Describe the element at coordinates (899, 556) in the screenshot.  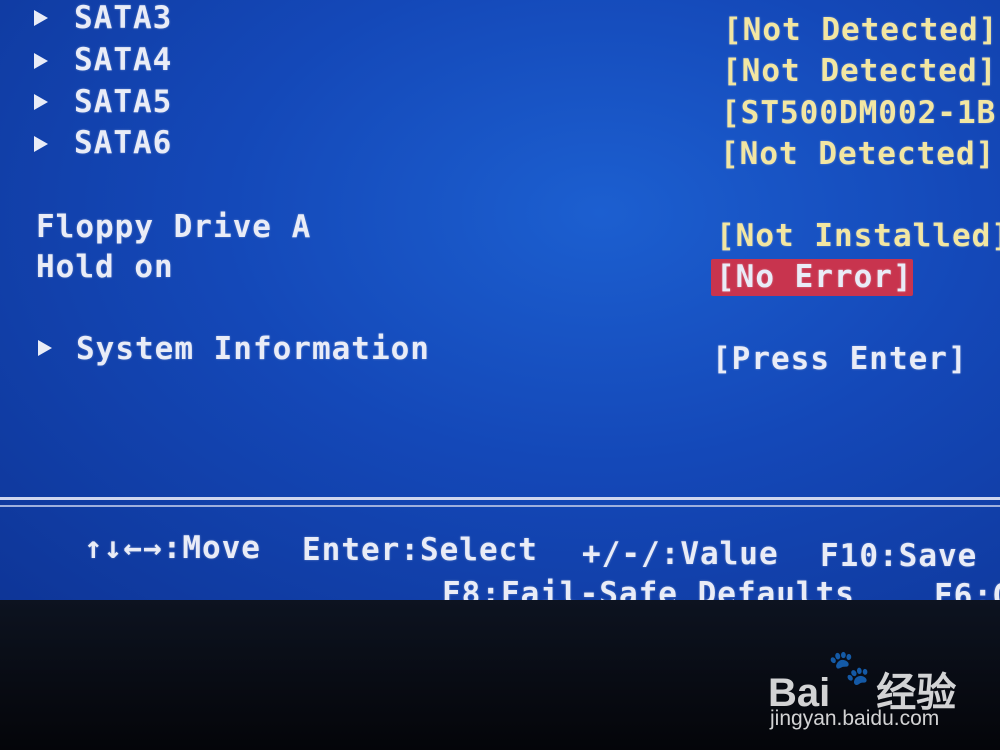
I see `help-save: F10:Save` at that location.